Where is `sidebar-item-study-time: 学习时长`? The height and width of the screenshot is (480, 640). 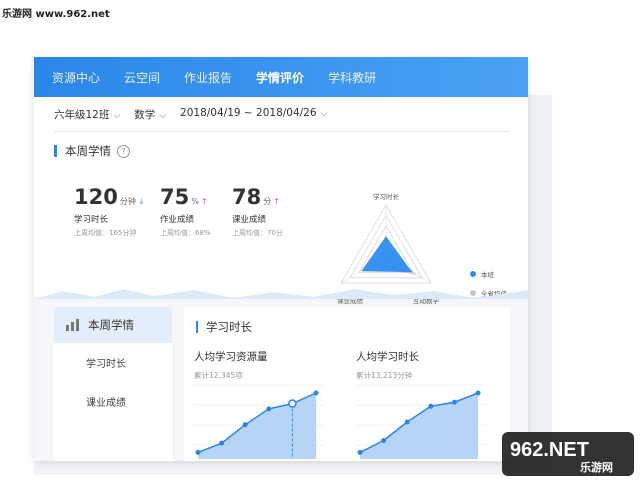 sidebar-item-study-time: 学习时长 is located at coordinates (113, 362).